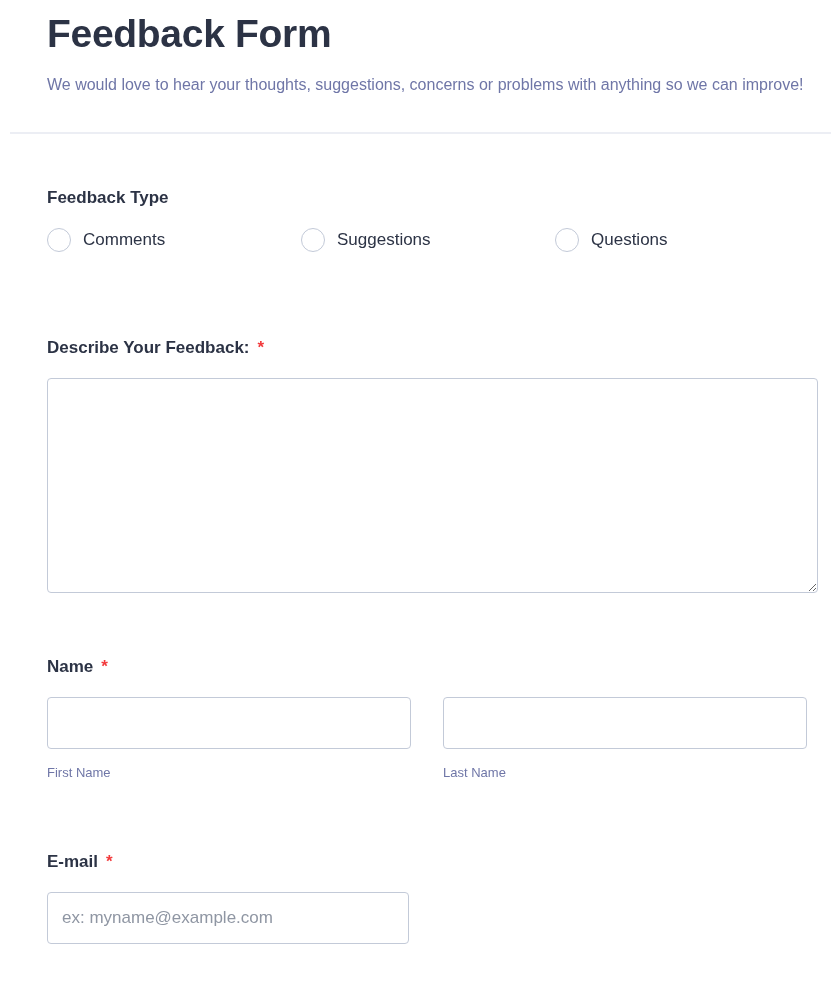 The width and height of the screenshot is (831, 1006). What do you see at coordinates (428, 240) in the screenshot?
I see `radio-option: Suggestions` at bounding box center [428, 240].